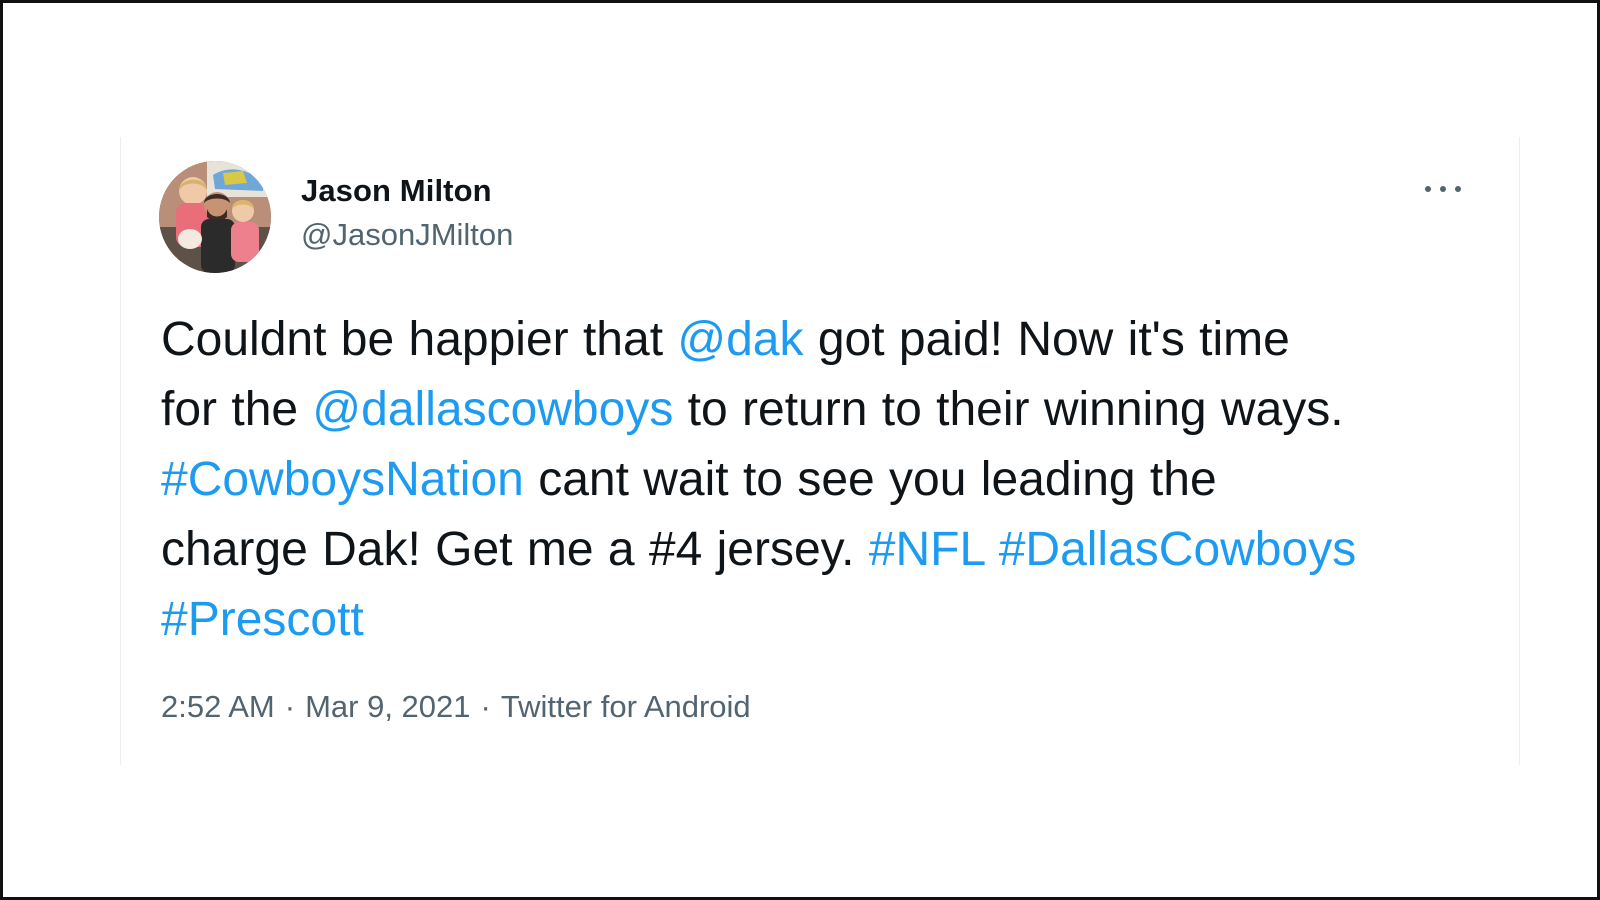  I want to click on tweet-text-segment: got paid! Now it's time, so click(1046, 339).